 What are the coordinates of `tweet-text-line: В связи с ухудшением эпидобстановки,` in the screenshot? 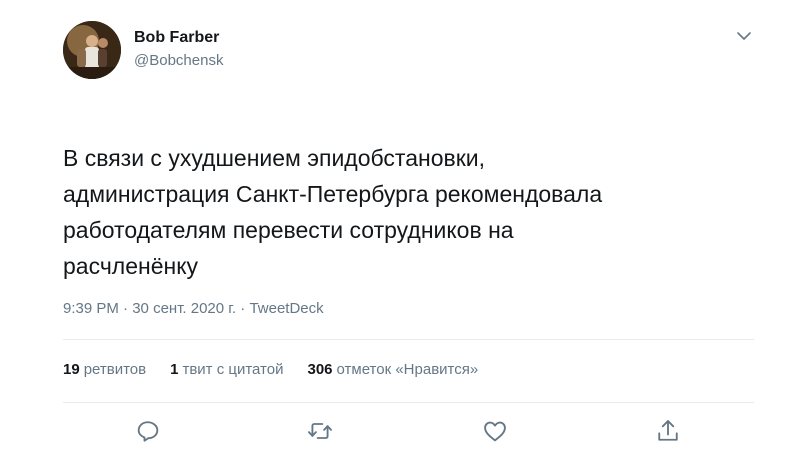 It's located at (274, 158).